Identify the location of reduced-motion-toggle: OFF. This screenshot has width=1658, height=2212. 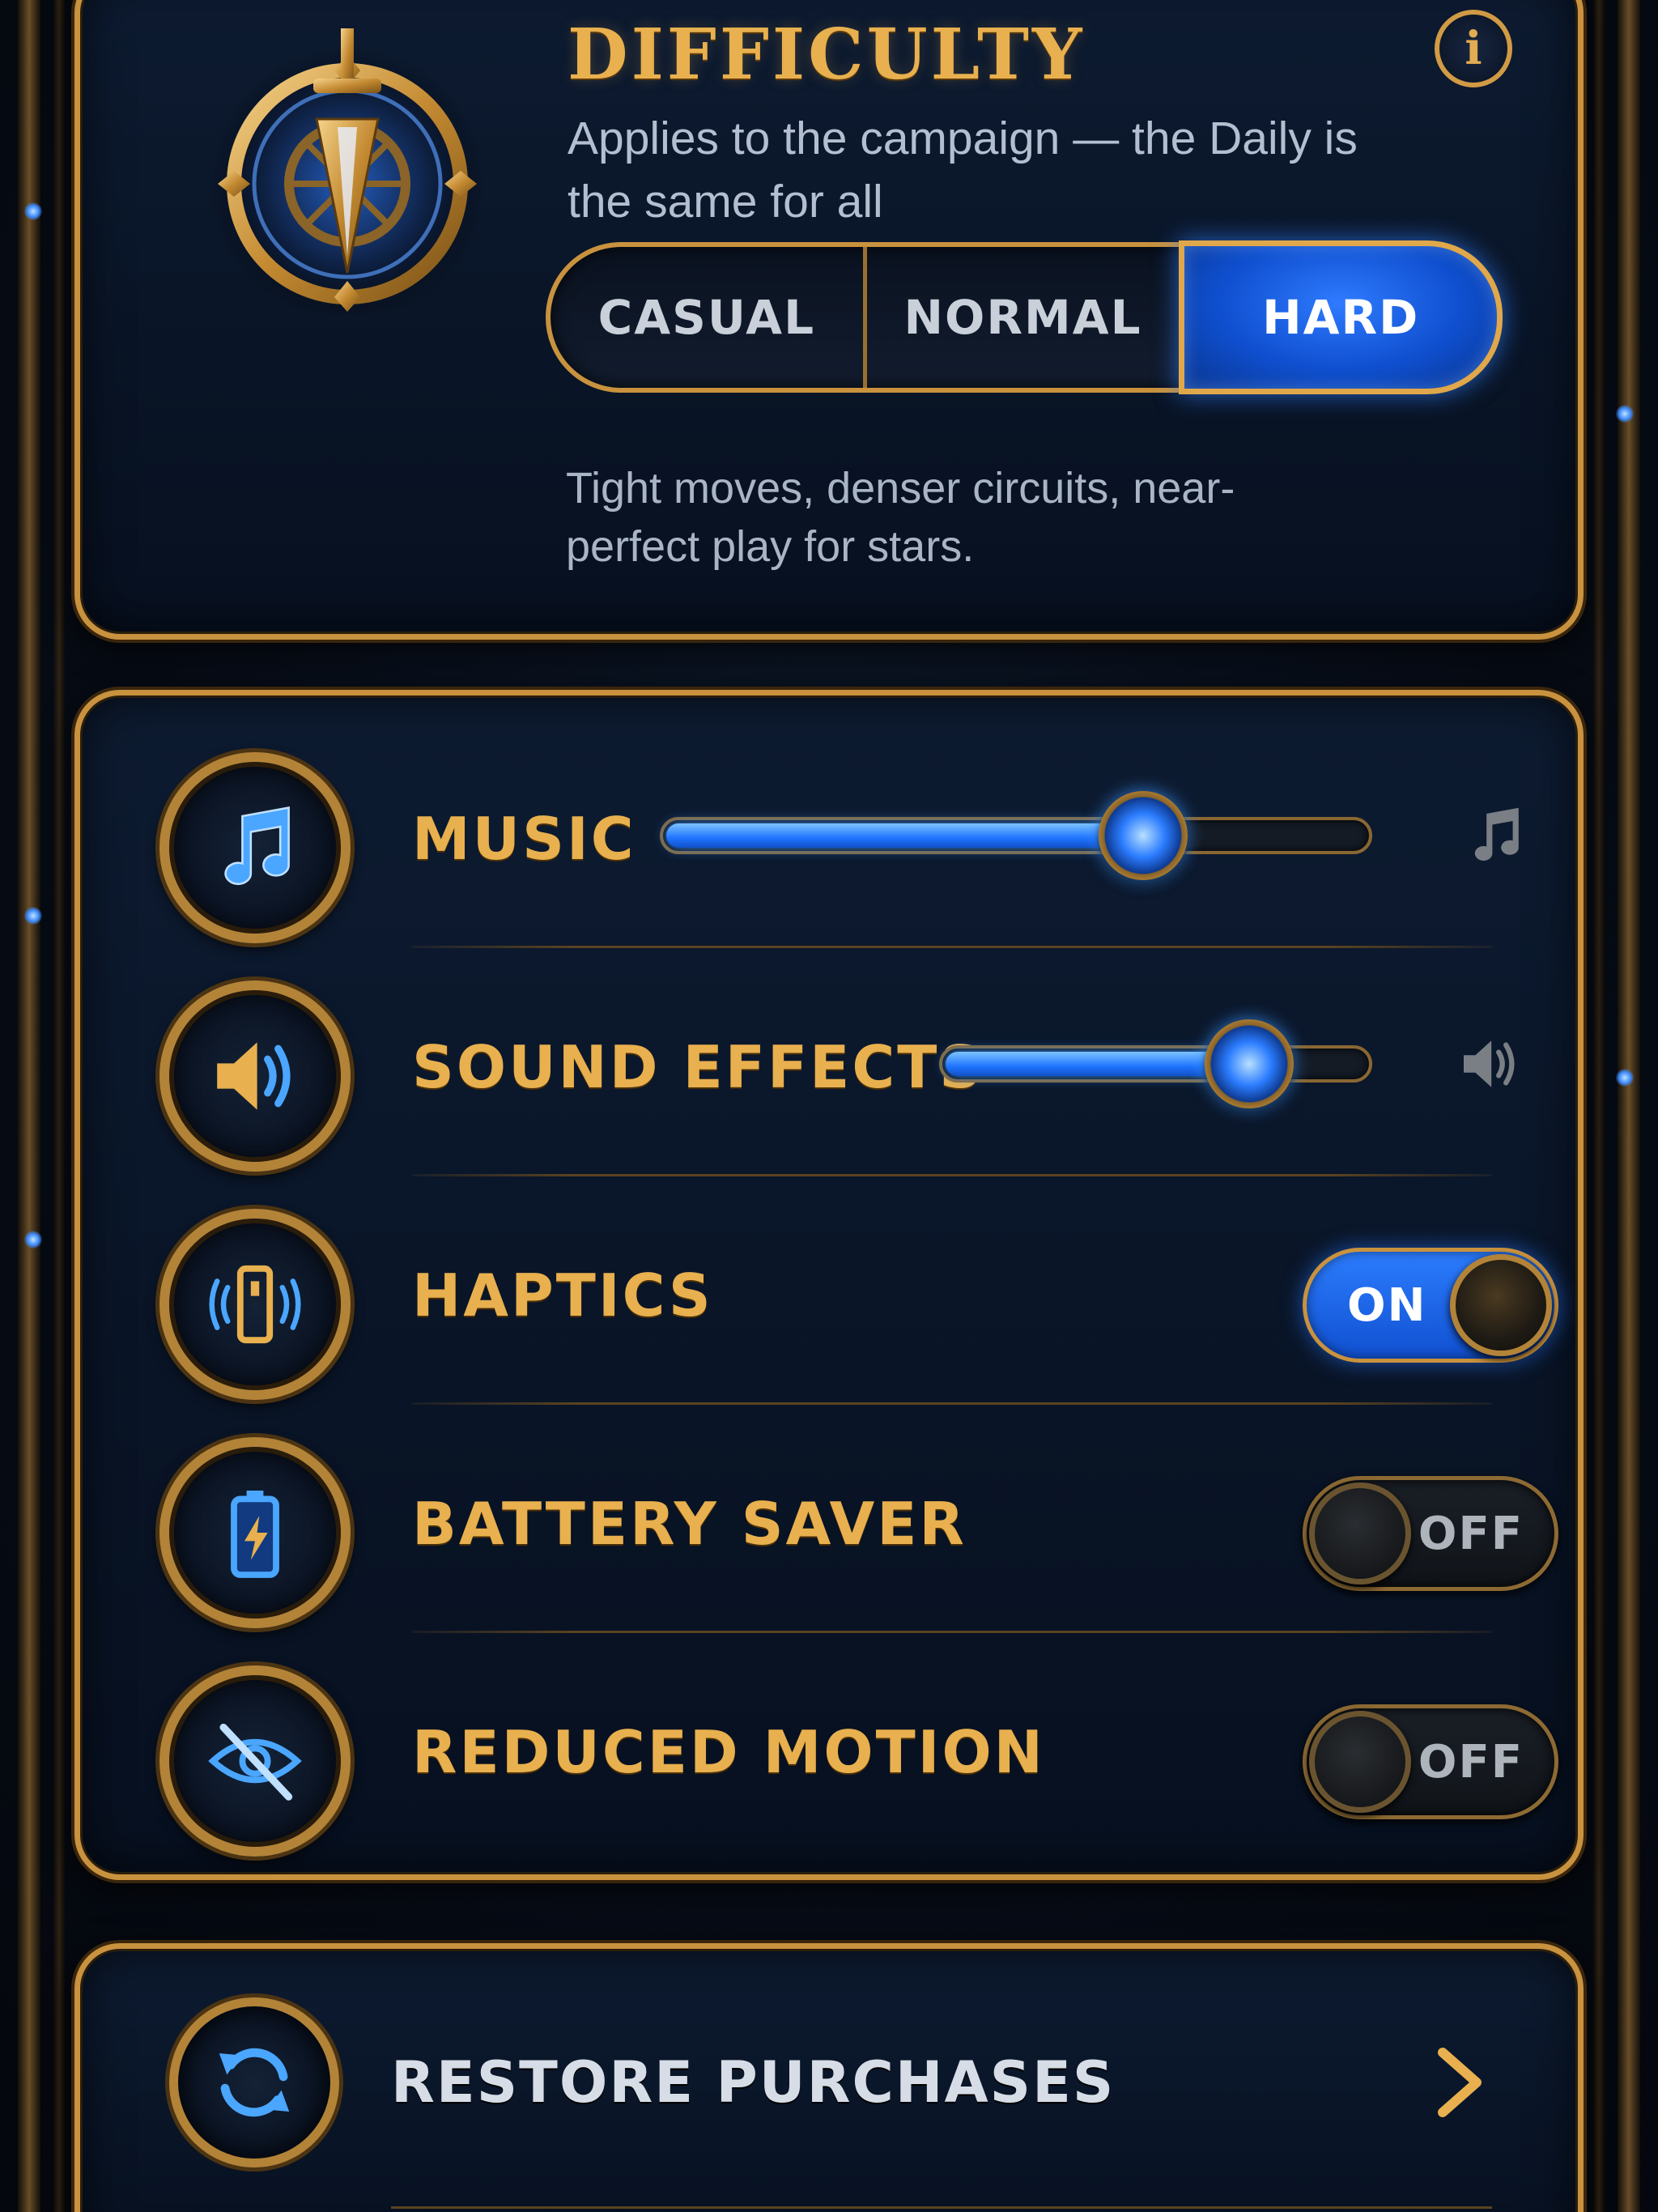
(1430, 1762).